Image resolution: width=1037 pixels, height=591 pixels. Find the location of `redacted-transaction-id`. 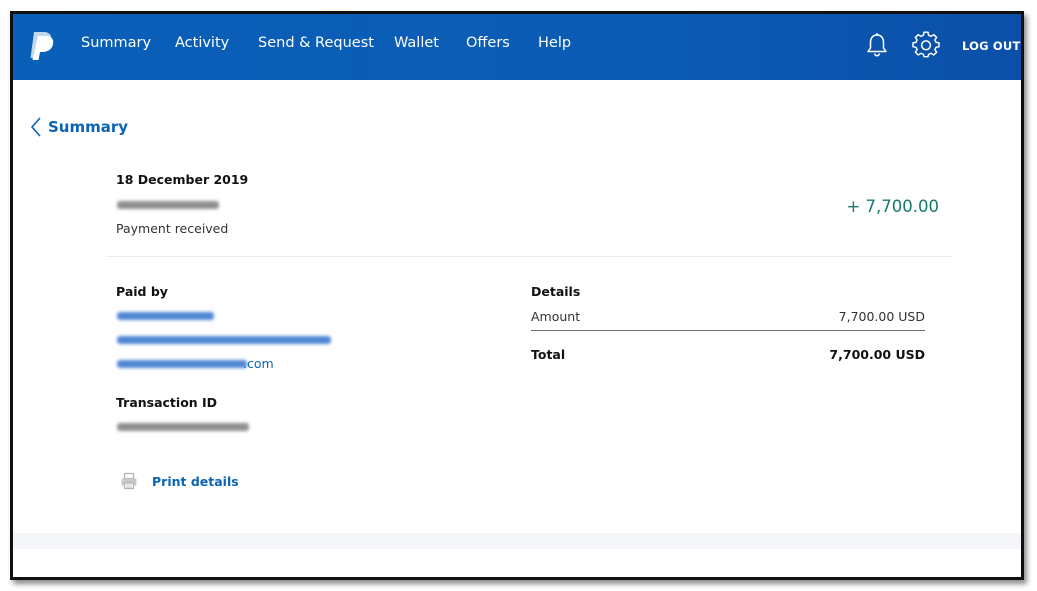

redacted-transaction-id is located at coordinates (183, 427).